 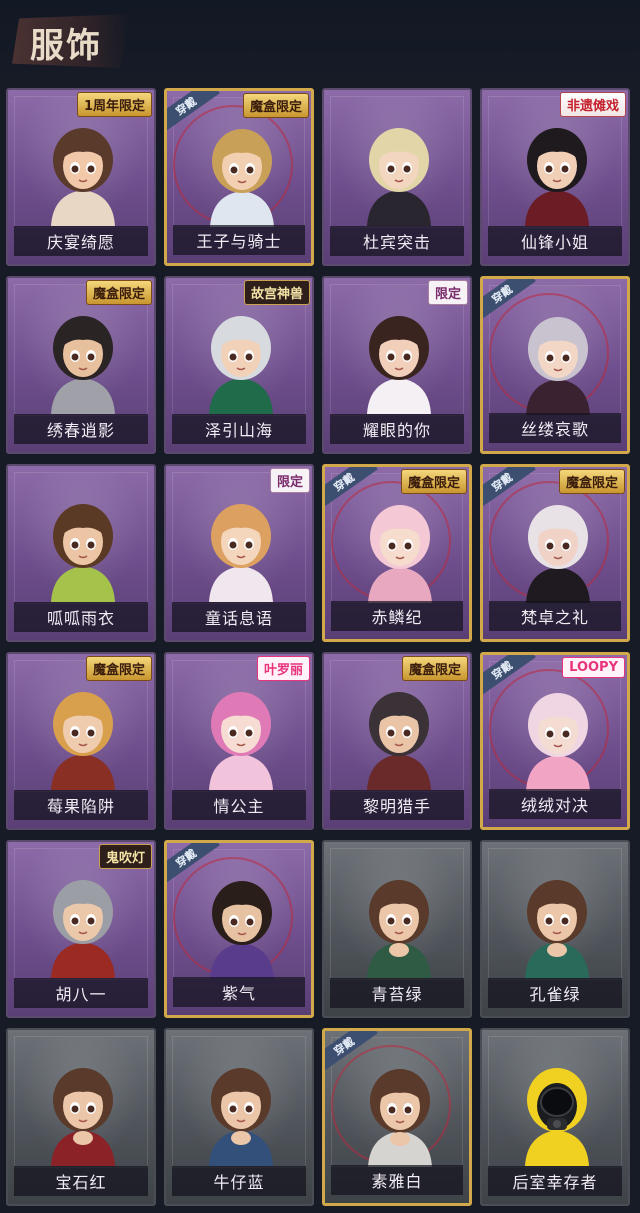 I want to click on skin-name-bar: 素雅白, so click(x=397, y=1180).